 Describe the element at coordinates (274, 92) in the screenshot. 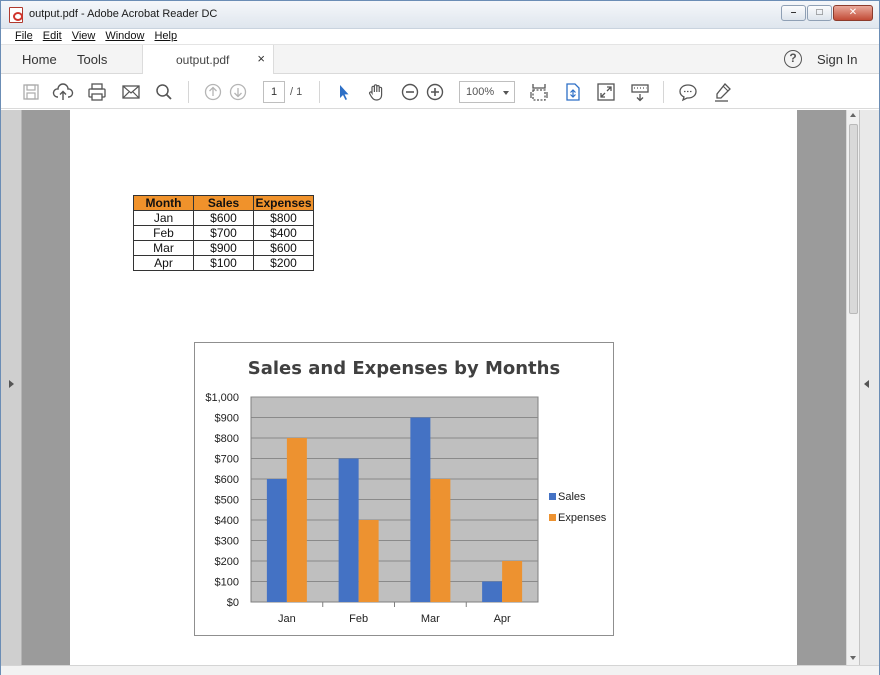

I see `page-number-input: 1` at that location.